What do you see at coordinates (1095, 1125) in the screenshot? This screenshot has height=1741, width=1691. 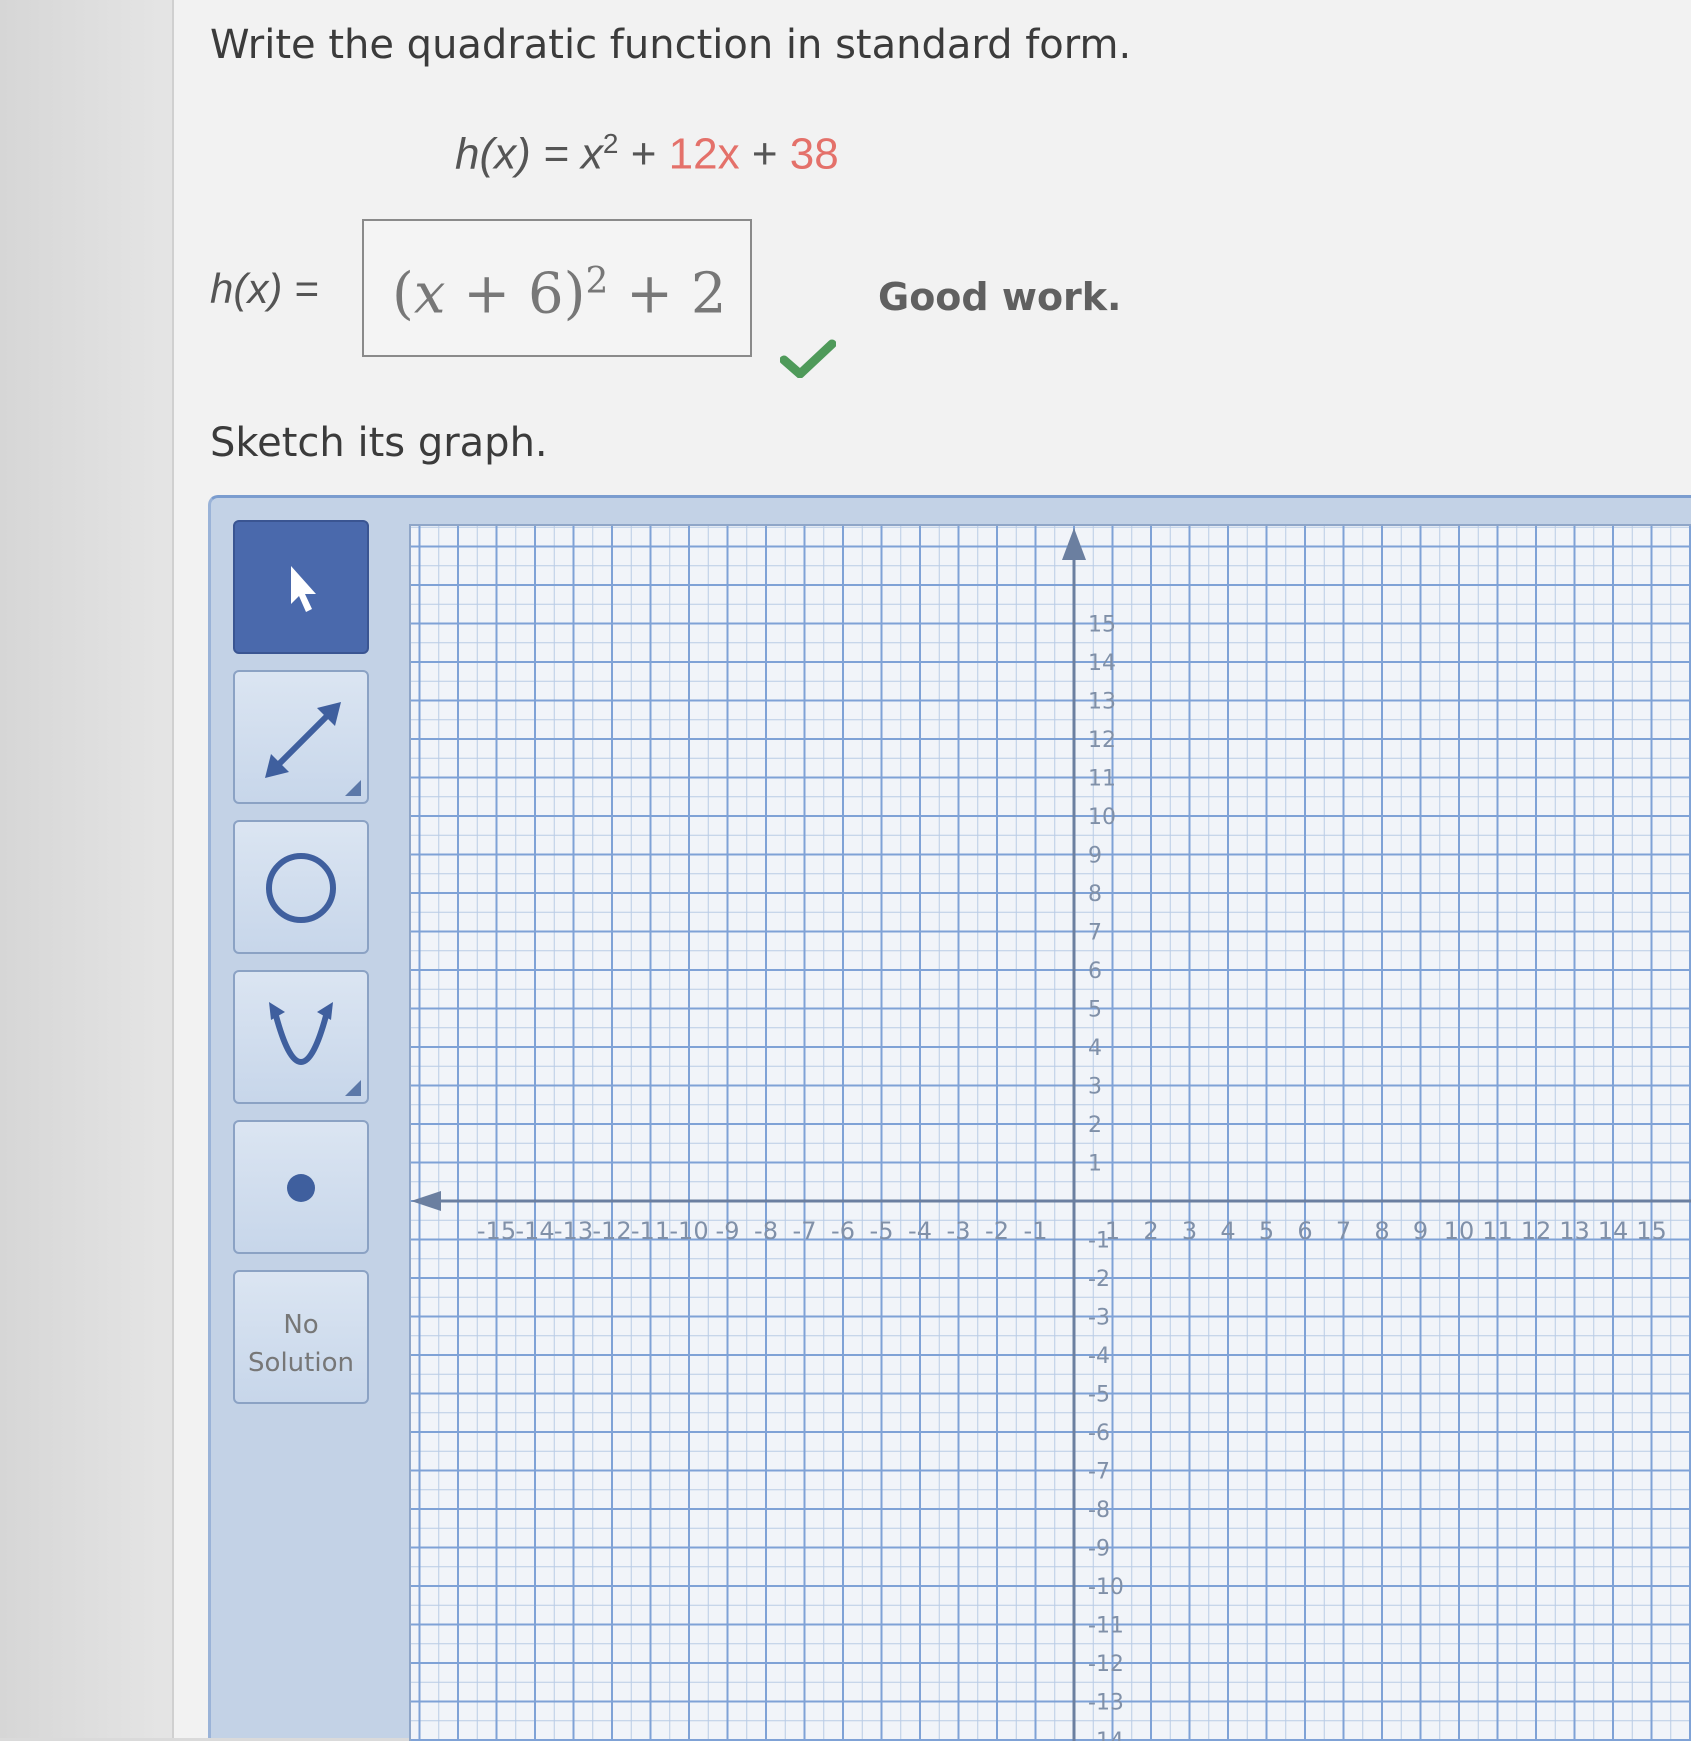 I see `y-tick-label: 2` at bounding box center [1095, 1125].